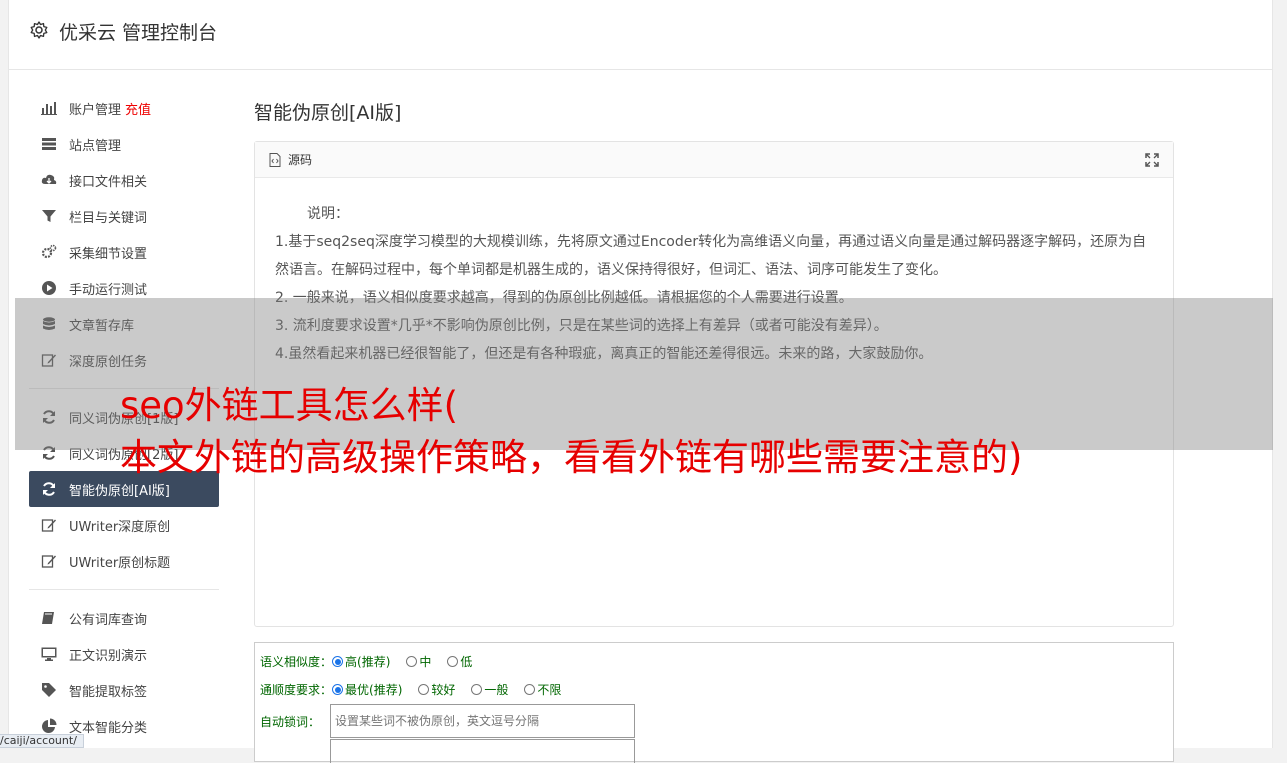 Image resolution: width=1287 pixels, height=763 pixels. I want to click on watermark-line-1: seo外链工具怎么样(, so click(289, 405).